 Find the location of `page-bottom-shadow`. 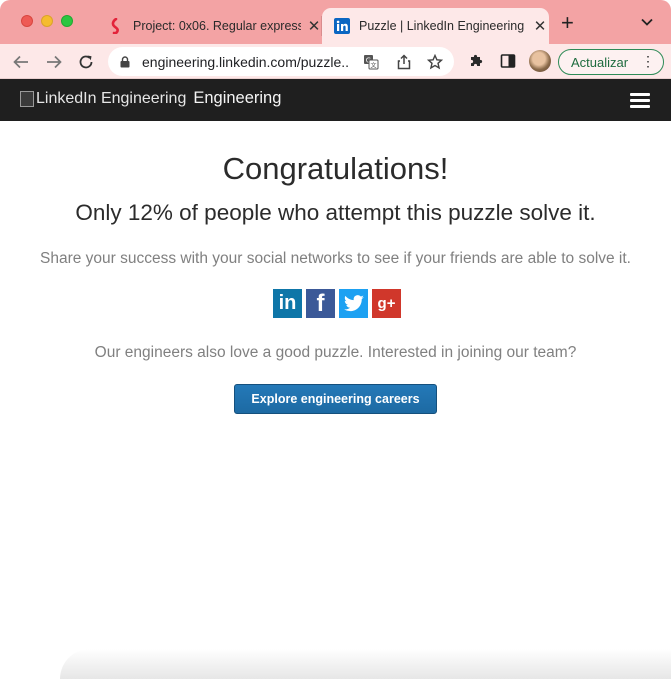

page-bottom-shadow is located at coordinates (365, 664).